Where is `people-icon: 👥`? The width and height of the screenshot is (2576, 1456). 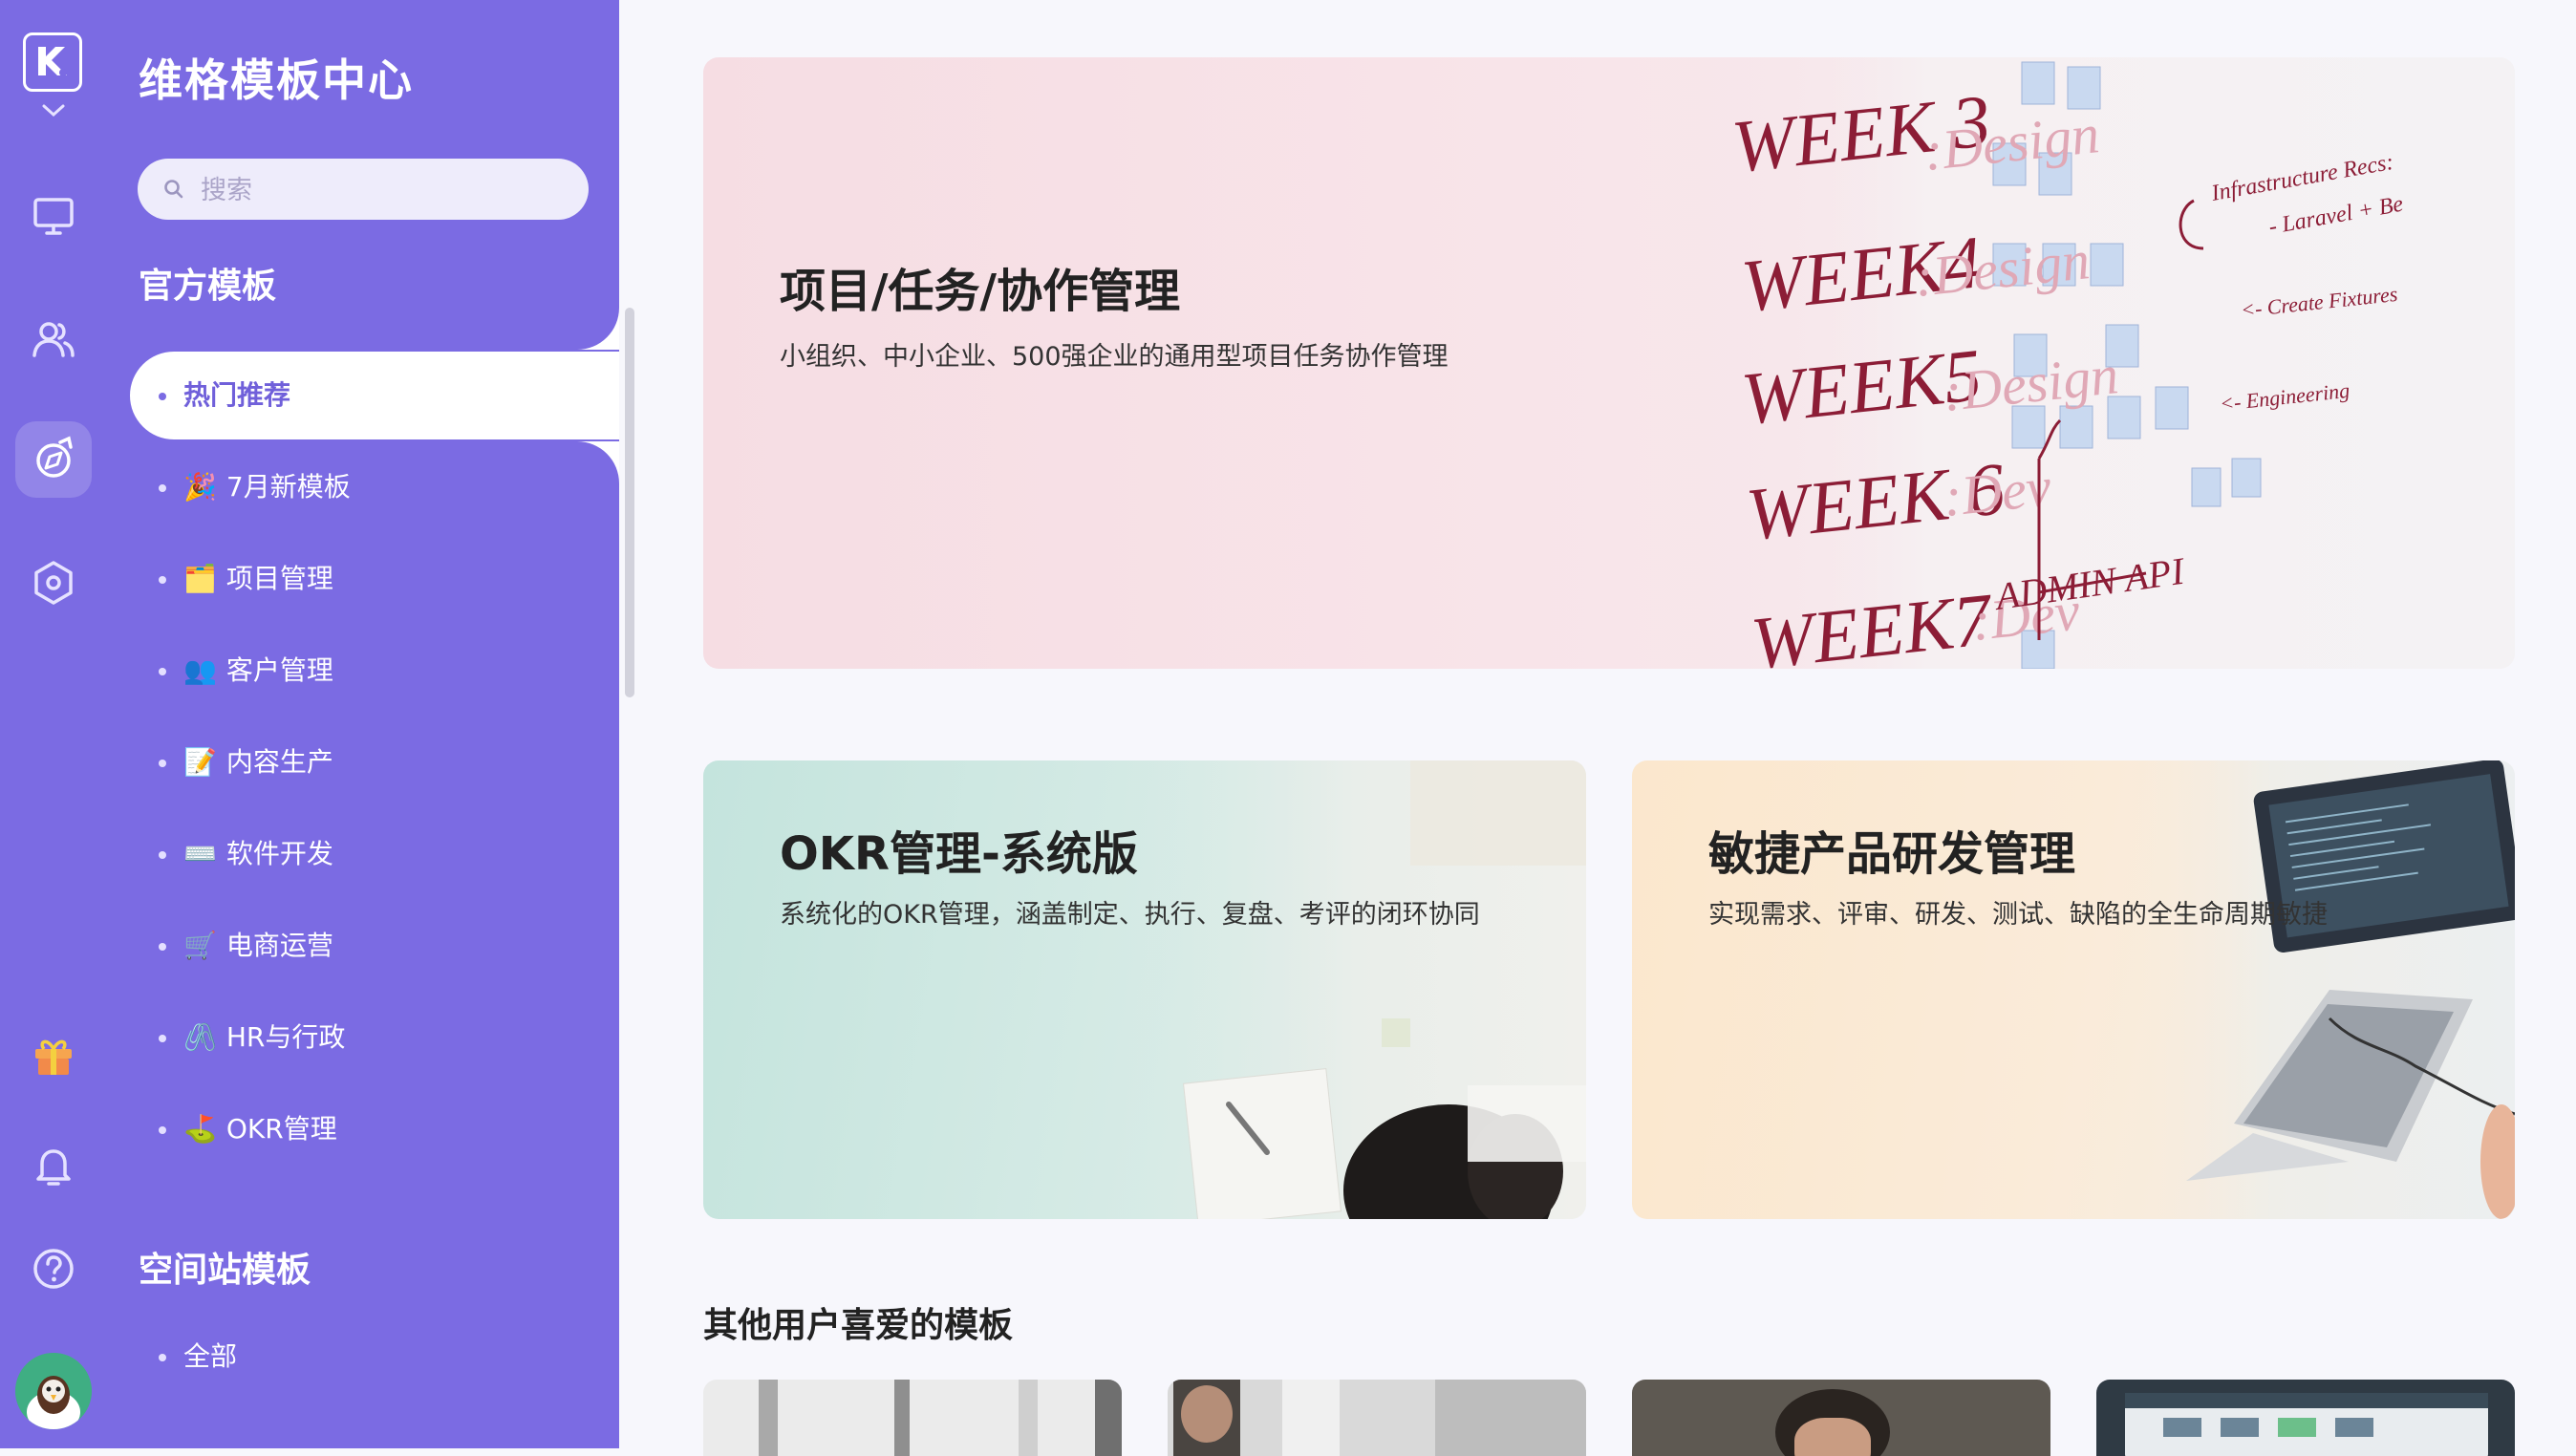 people-icon: 👥 is located at coordinates (200, 670).